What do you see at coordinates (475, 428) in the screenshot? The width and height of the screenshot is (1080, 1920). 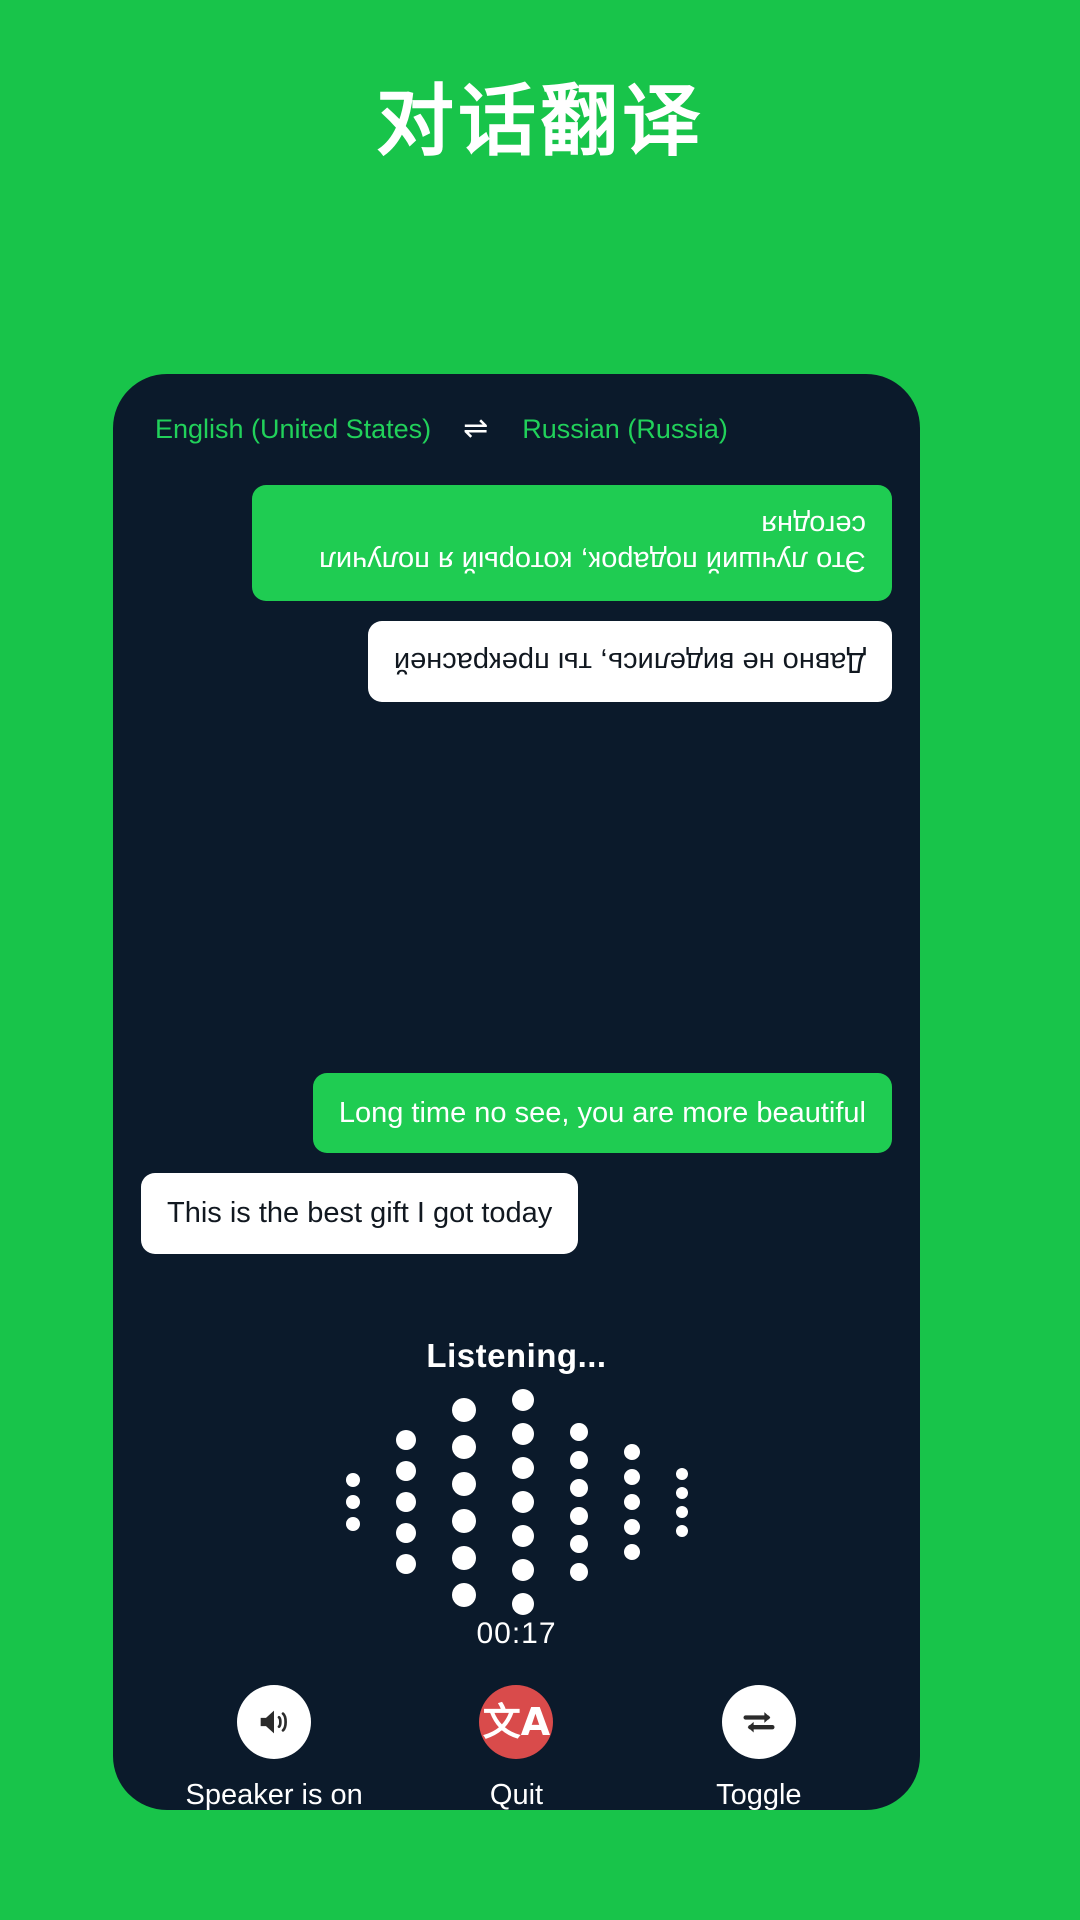 I see `swap-horizontal-icon: ⇌` at bounding box center [475, 428].